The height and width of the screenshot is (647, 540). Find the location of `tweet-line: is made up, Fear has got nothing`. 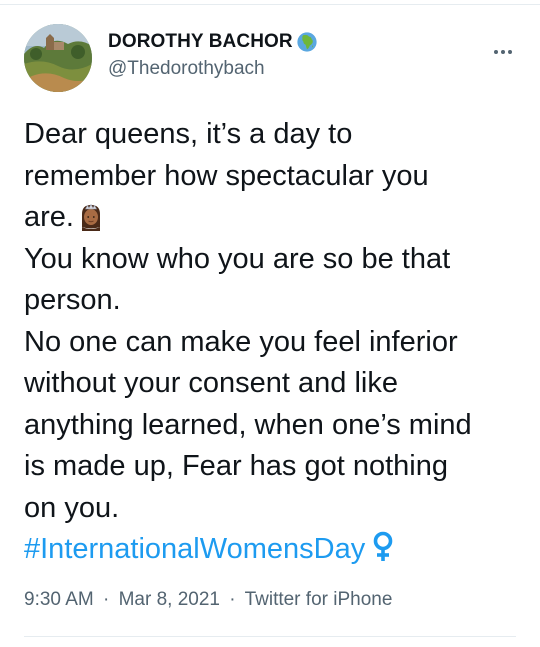

tweet-line: is made up, Fear has got nothing is located at coordinates (236, 466).